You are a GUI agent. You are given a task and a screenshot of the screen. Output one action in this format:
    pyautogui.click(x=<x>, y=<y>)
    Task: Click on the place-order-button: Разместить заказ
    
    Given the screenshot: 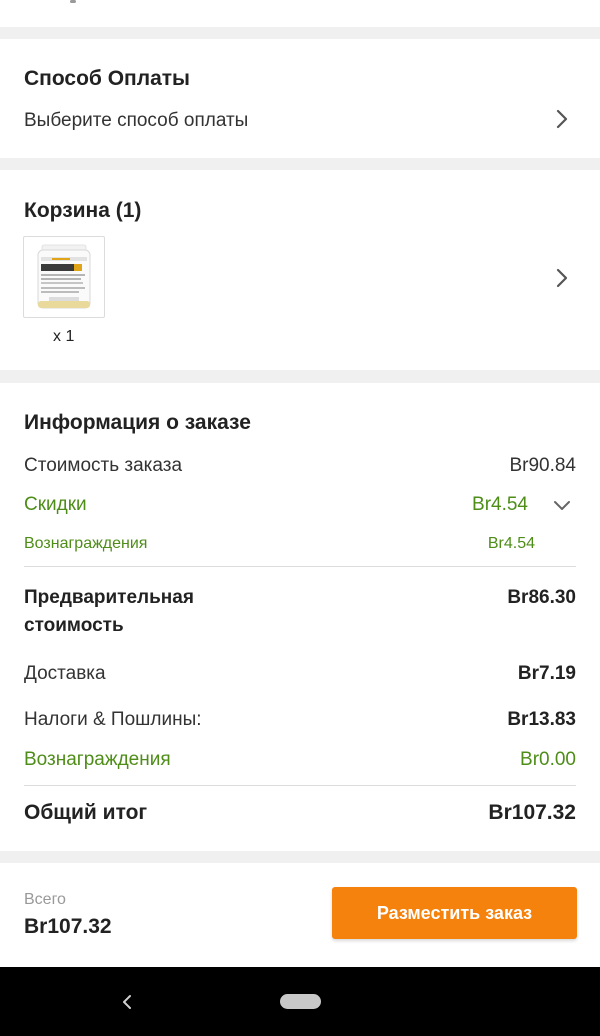 What is the action you would take?
    pyautogui.click(x=454, y=913)
    